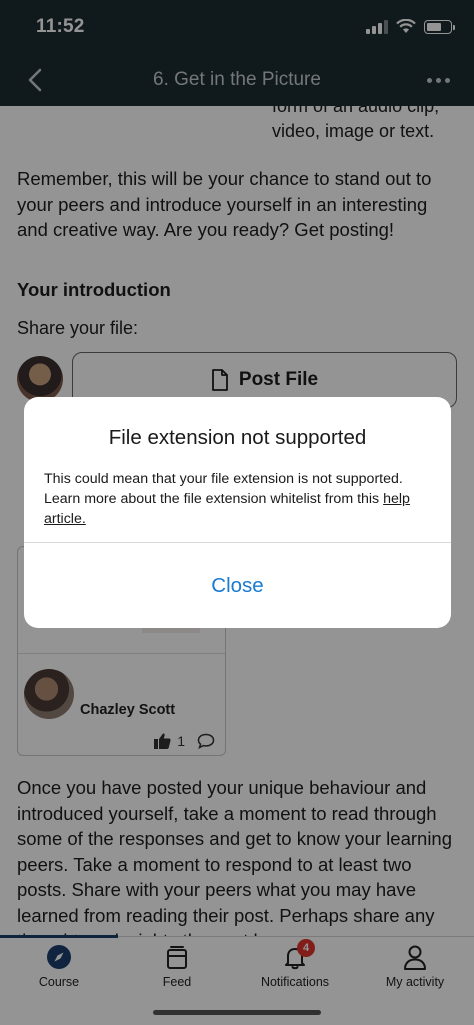 The height and width of the screenshot is (1025, 474). What do you see at coordinates (40, 379) in the screenshot?
I see `user-avatar` at bounding box center [40, 379].